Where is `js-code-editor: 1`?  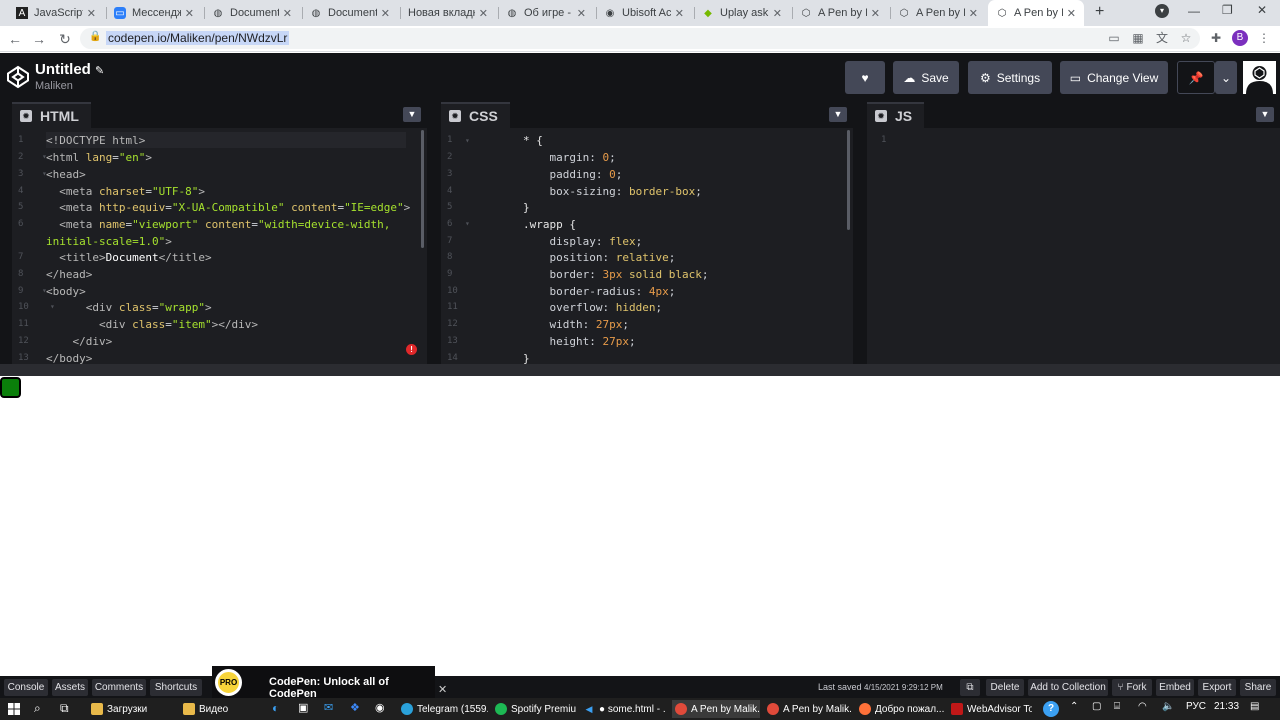 js-code-editor: 1 is located at coordinates (1073, 246).